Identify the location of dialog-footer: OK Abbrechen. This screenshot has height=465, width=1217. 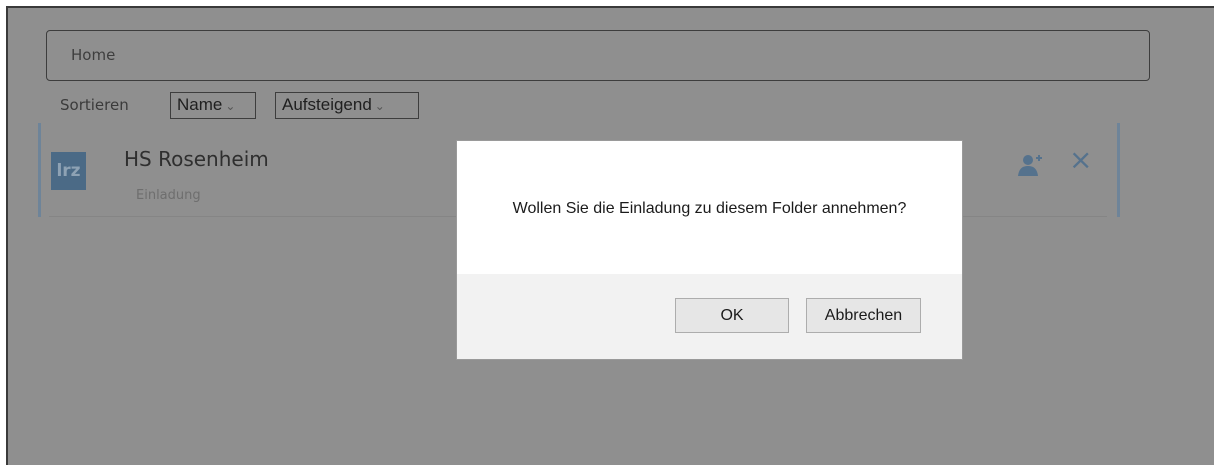
(709, 316).